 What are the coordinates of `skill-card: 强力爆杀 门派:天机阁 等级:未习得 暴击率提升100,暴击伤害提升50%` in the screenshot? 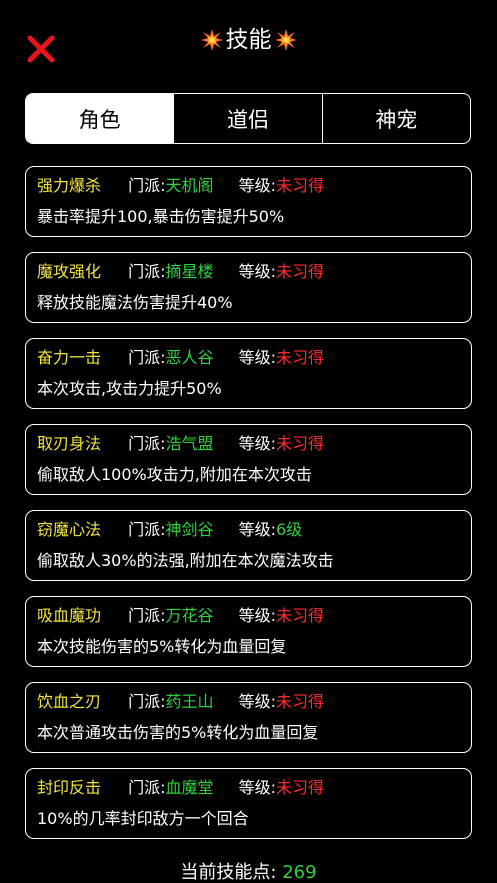 It's located at (248, 201).